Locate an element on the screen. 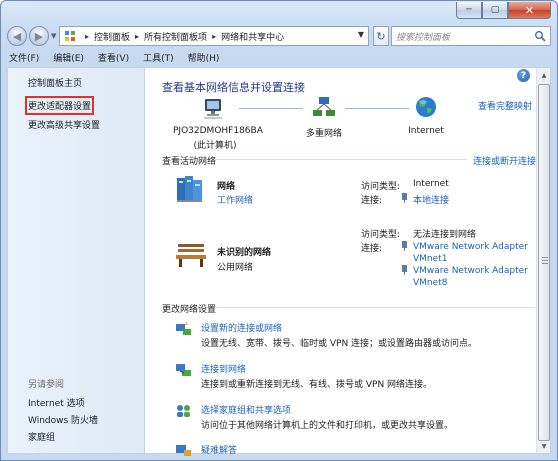 The image size is (558, 461). see-also-heading: 另请参阅 is located at coordinates (46, 385).